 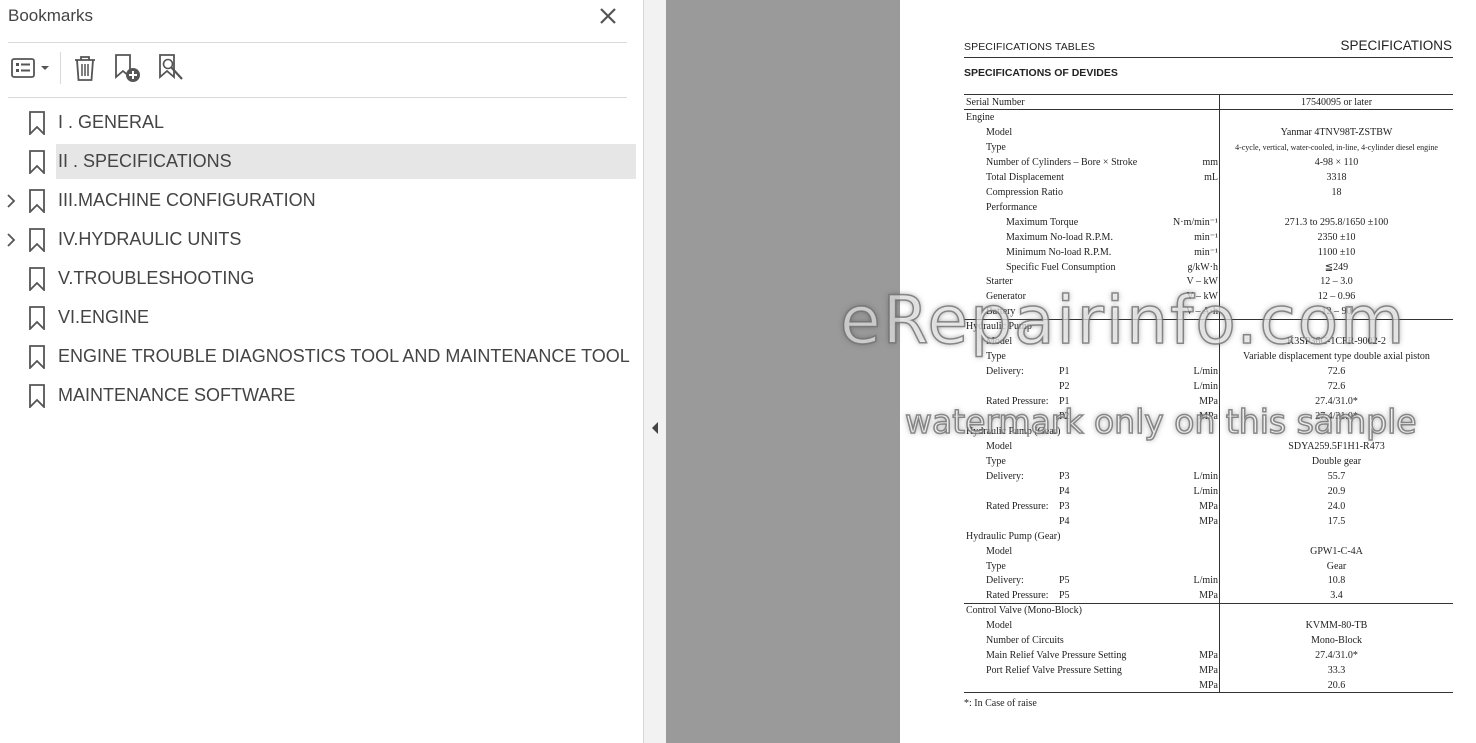 What do you see at coordinates (1202, 297) in the screenshot?
I see `spec-unit: V – kW` at bounding box center [1202, 297].